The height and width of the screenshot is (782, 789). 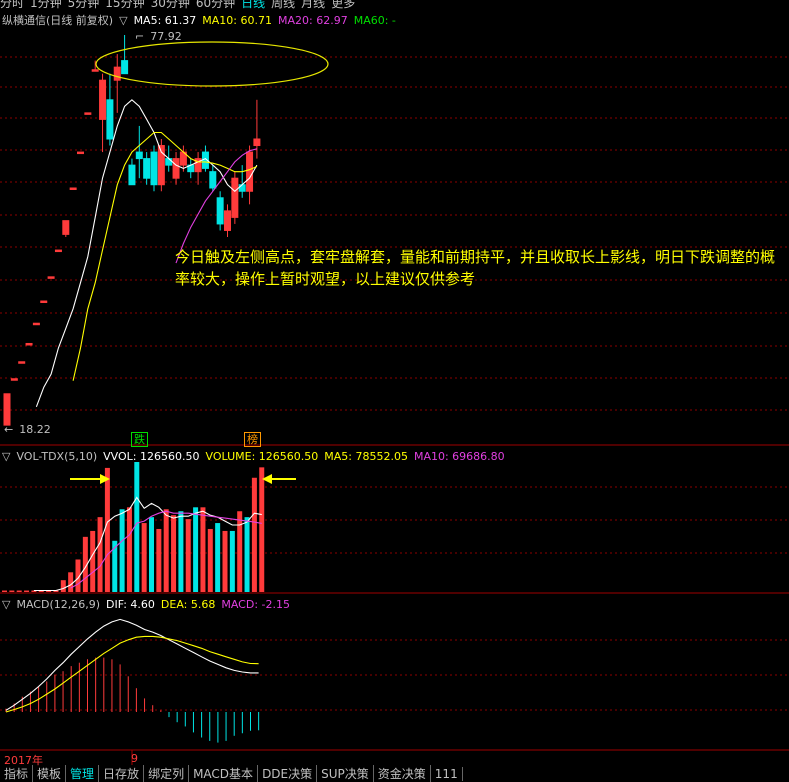 I want to click on period-tab-8: 月线, so click(x=313, y=5).